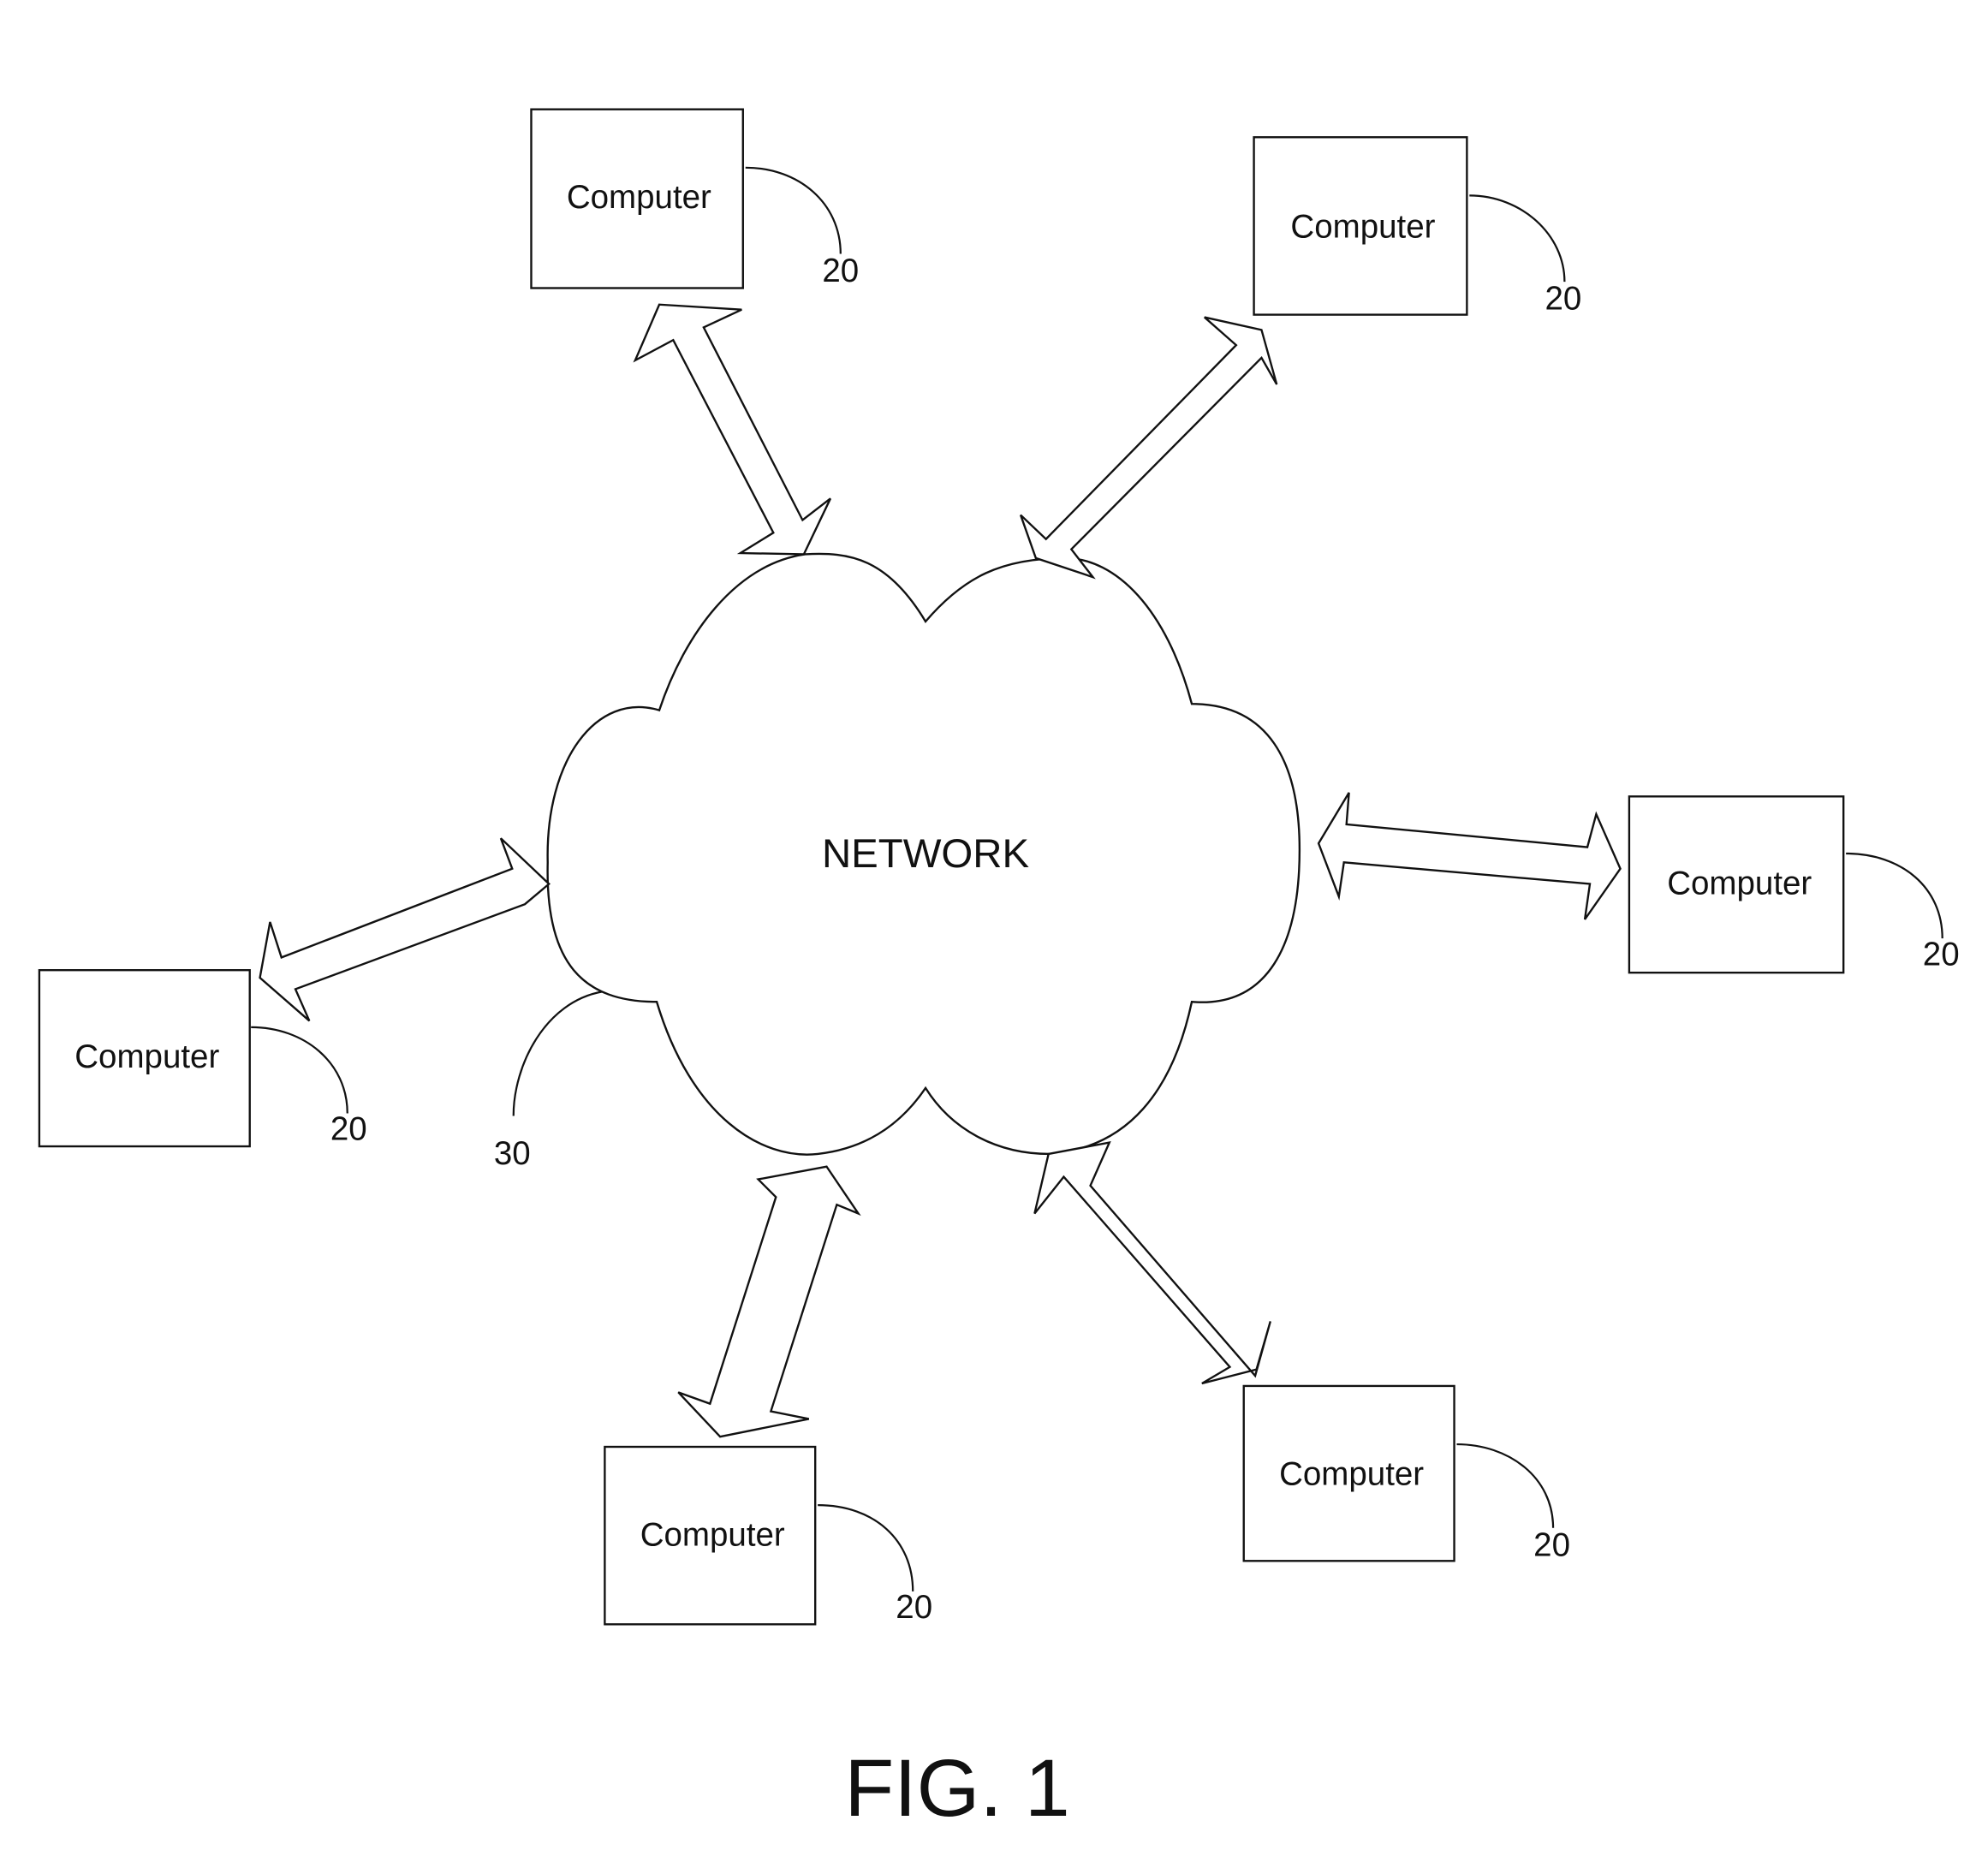 The image size is (1988, 1868). I want to click on bidirectional-arrow-bottom-right, so click(1152, 1263).